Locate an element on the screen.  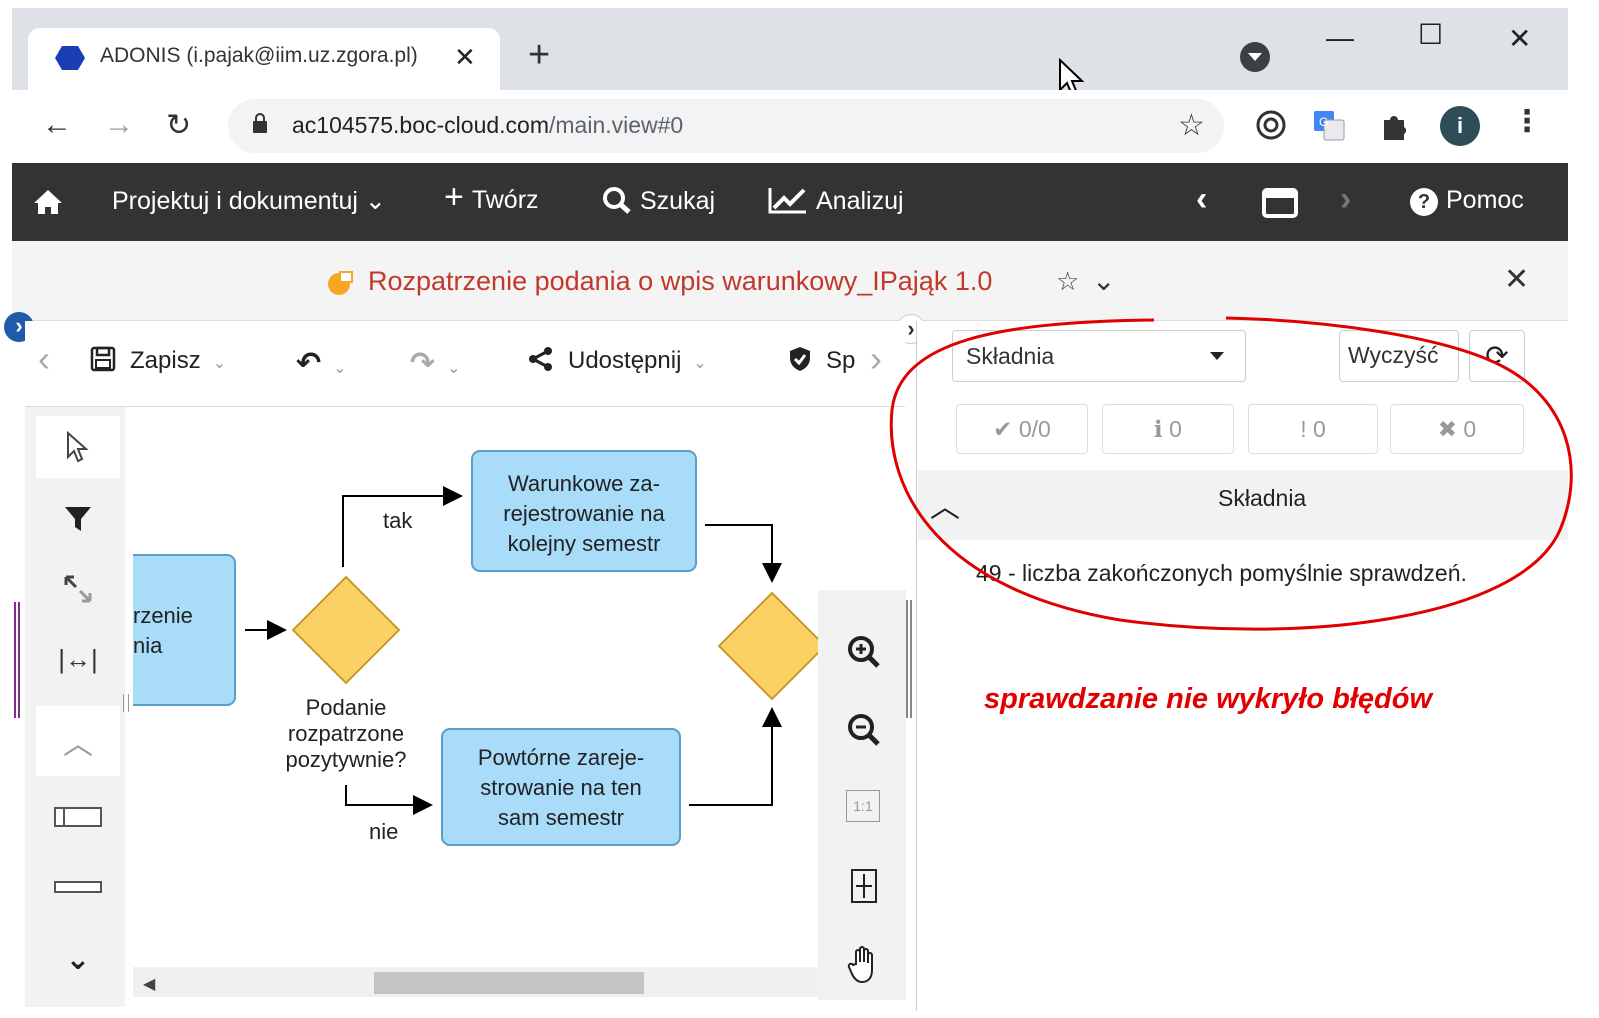
tab-search-icon is located at coordinates (1255, 57).